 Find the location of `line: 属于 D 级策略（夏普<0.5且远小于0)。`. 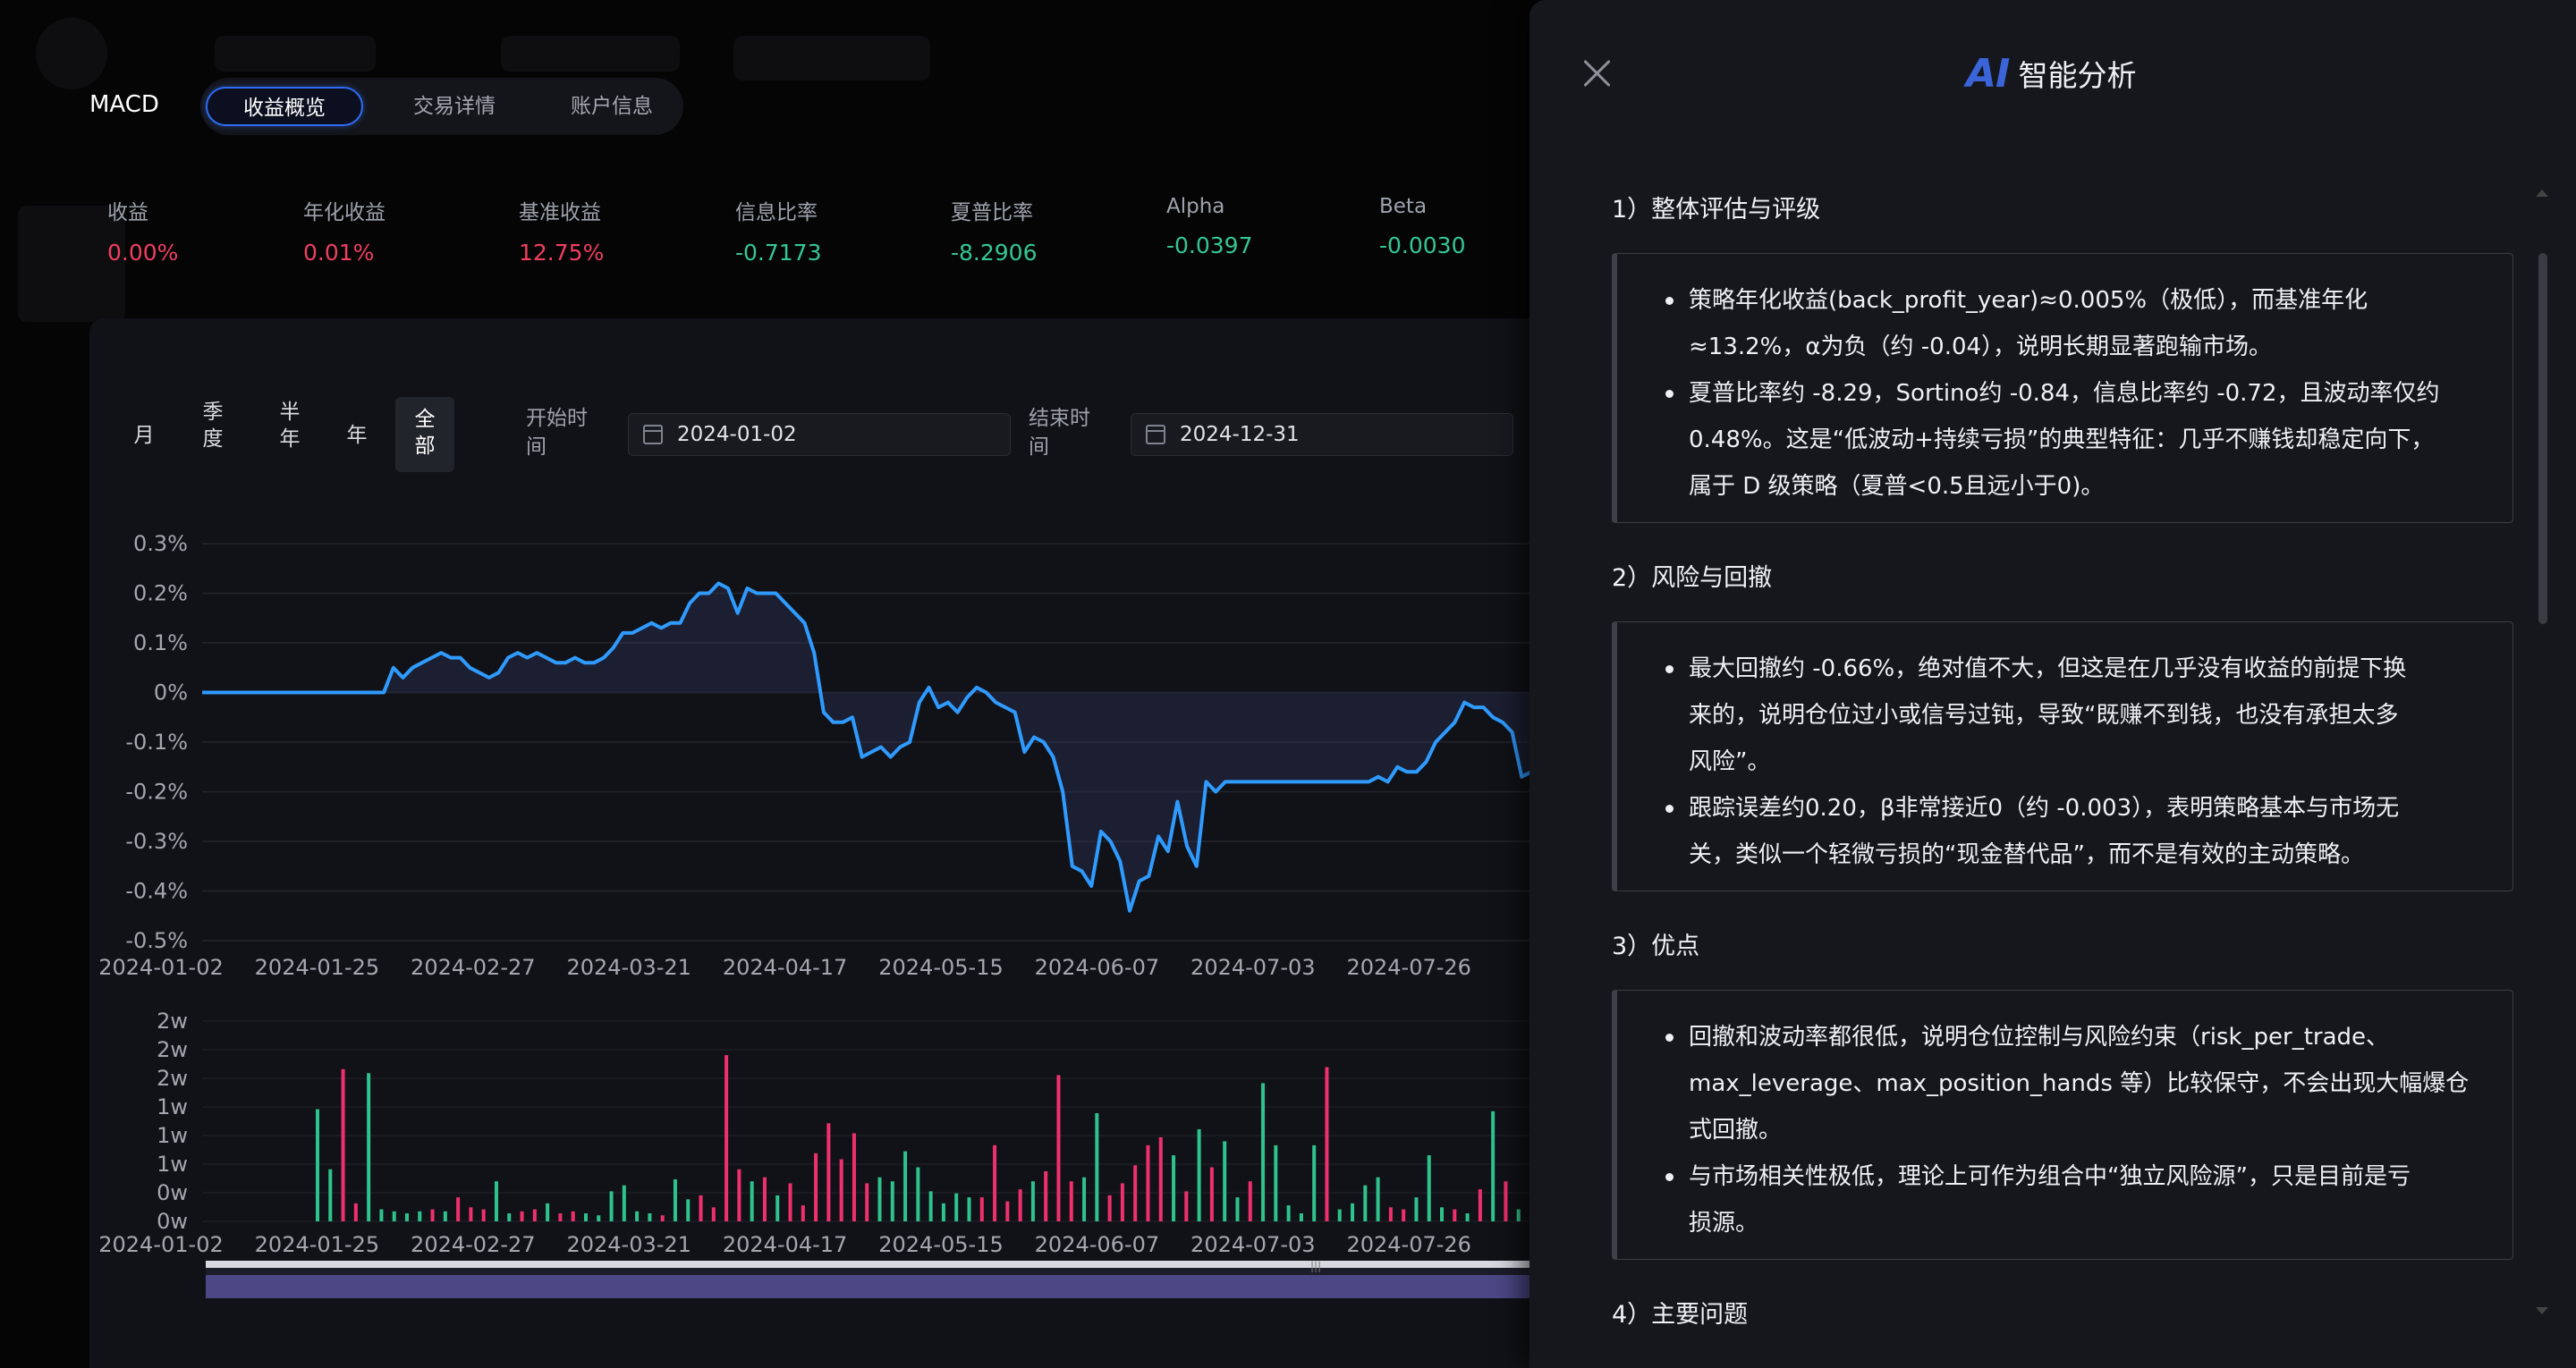

line: 属于 D 级策略（夏普<0.5且远小于0)。 is located at coordinates (1897, 486).